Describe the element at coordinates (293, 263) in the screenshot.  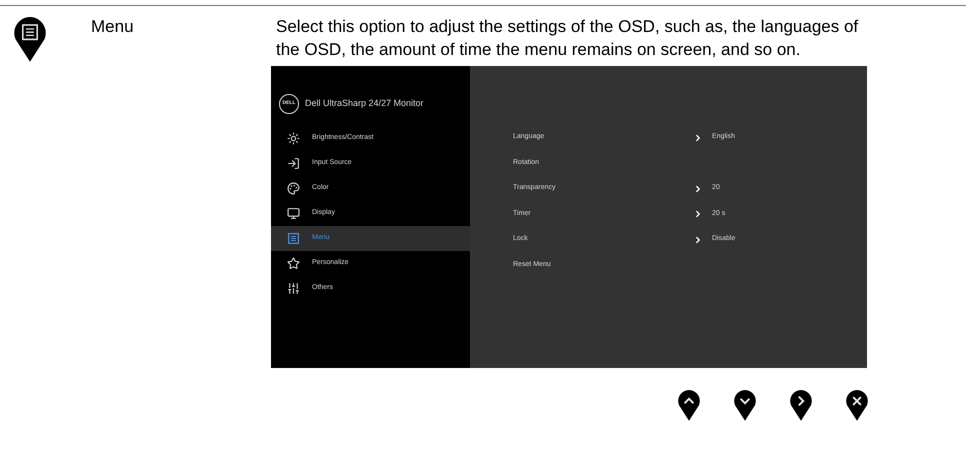
I see `star-icon` at that location.